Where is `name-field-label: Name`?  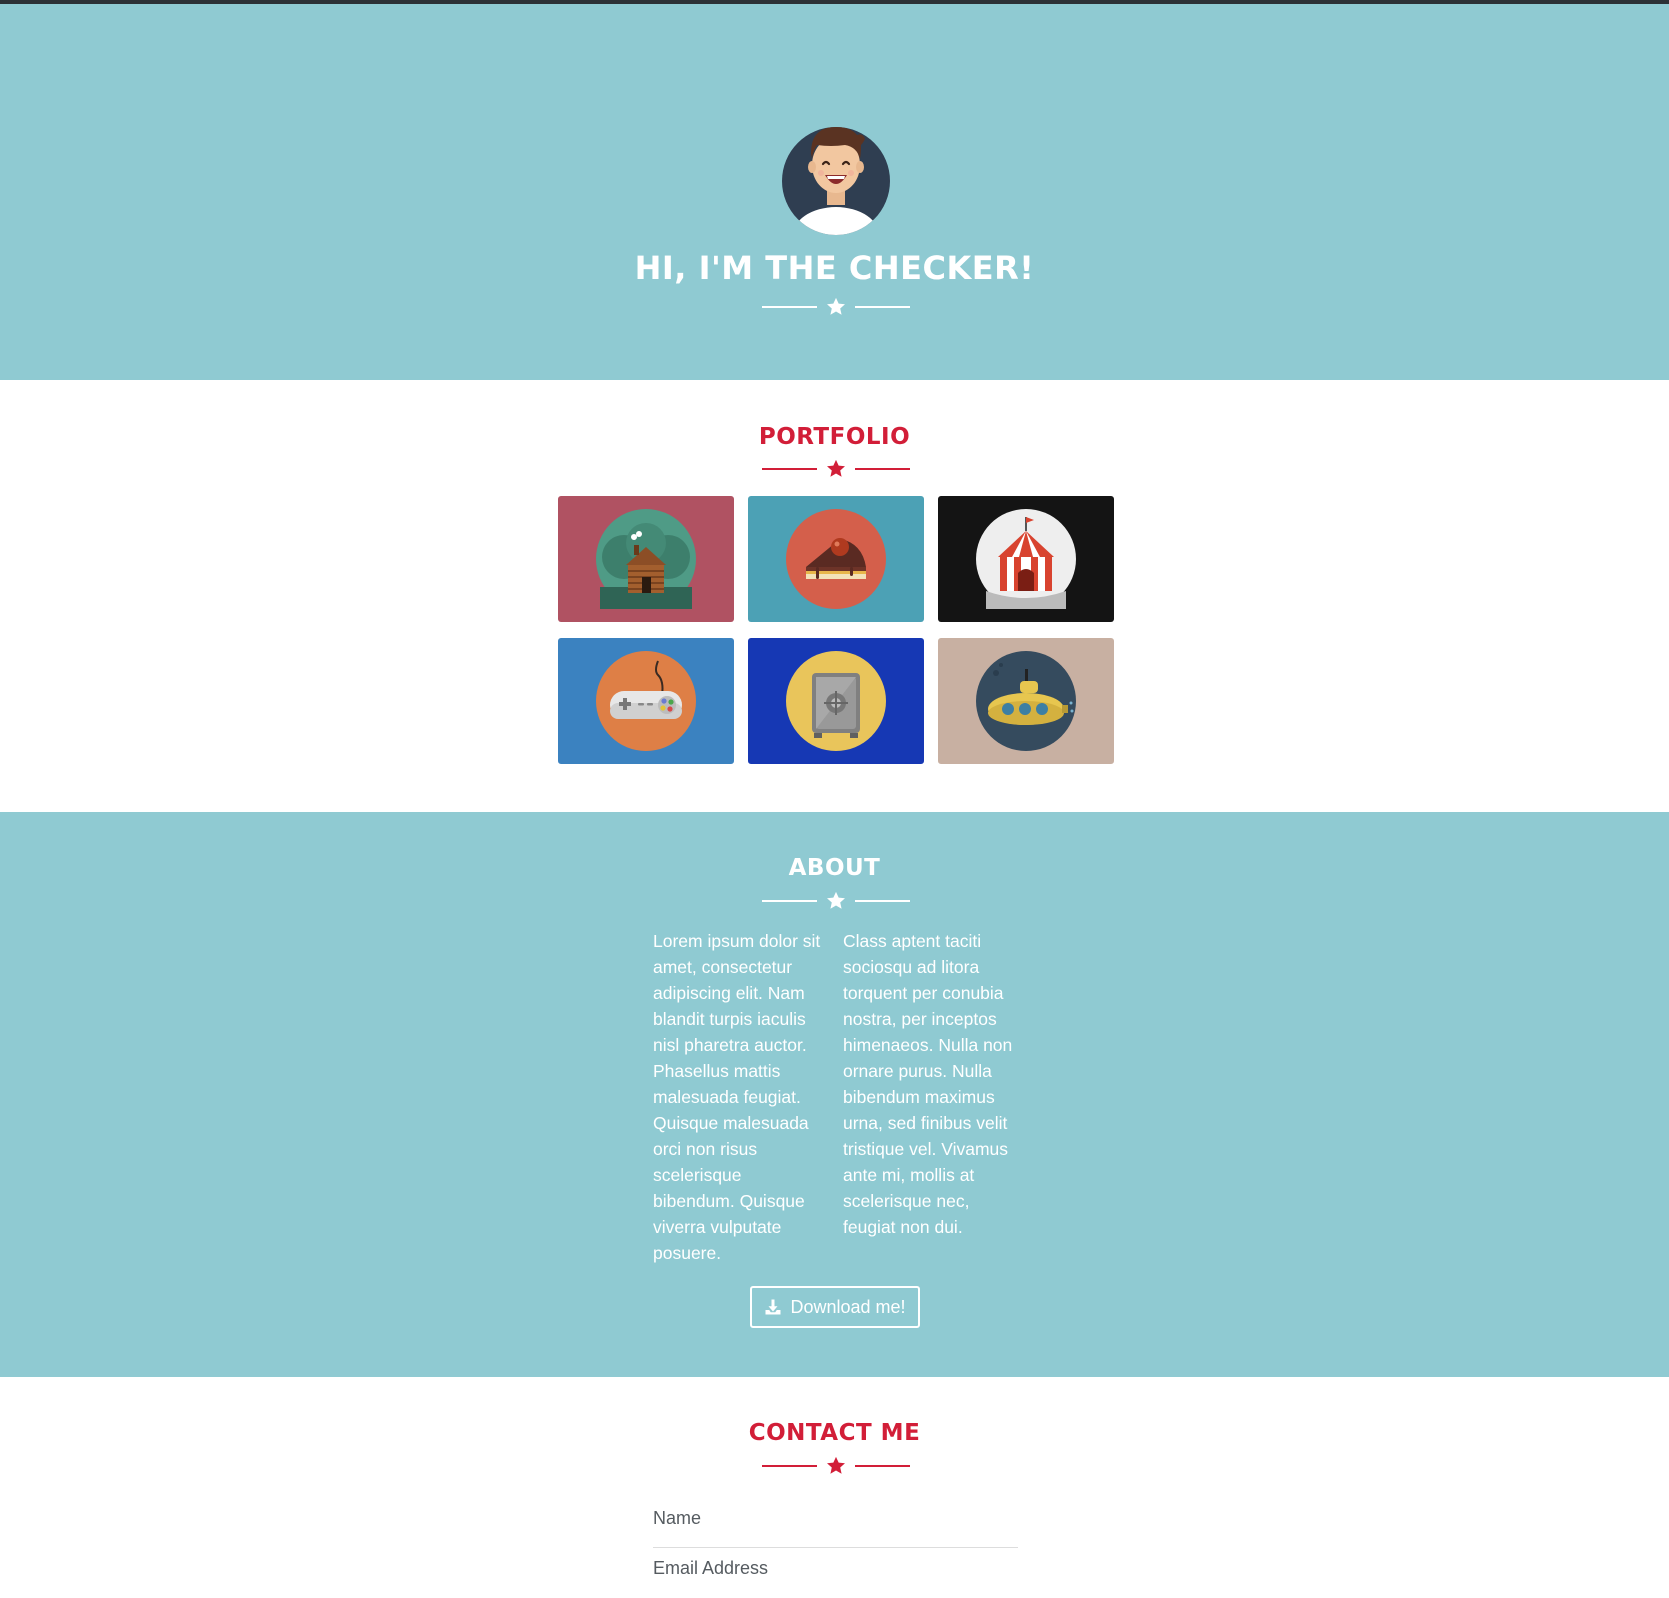
name-field-label: Name is located at coordinates (677, 1518).